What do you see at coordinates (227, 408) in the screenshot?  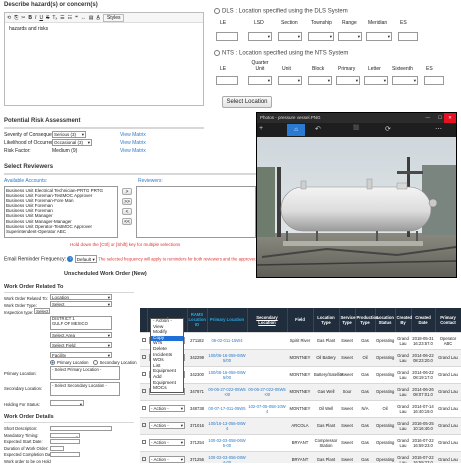 I see `table-cell: 00-07-17-011-05W5` at bounding box center [227, 408].